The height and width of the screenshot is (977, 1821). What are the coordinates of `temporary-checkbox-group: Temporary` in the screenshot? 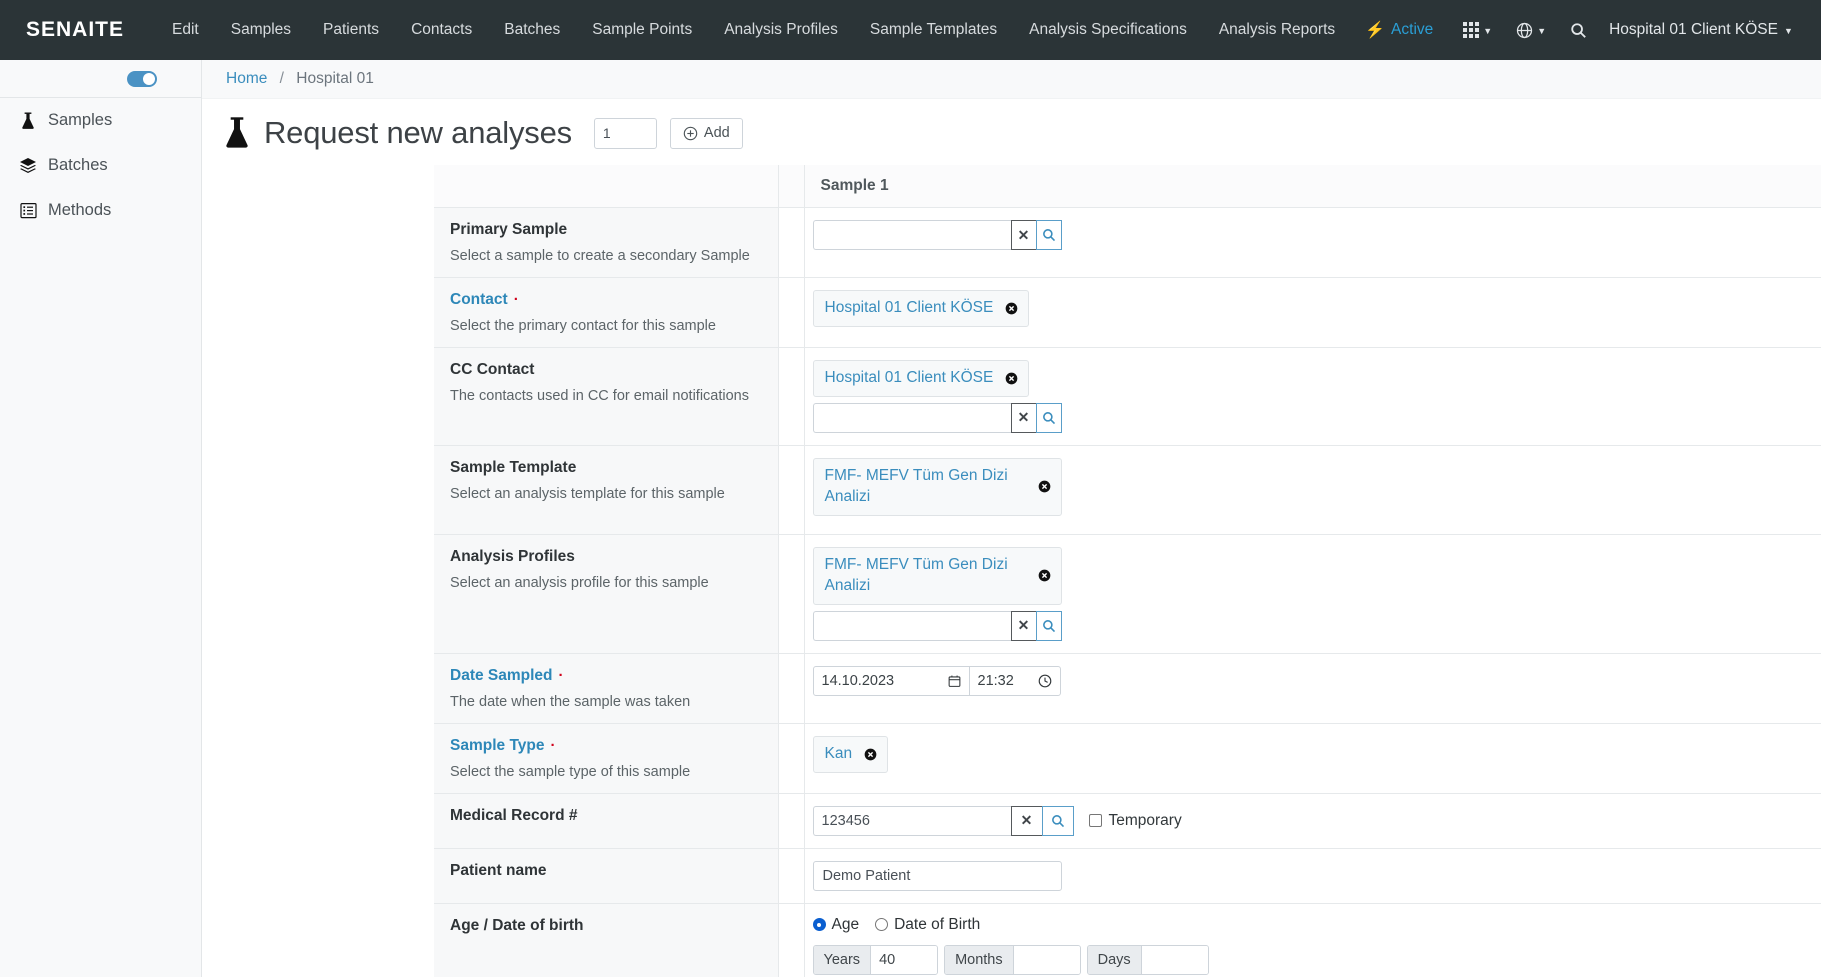 It's located at (1135, 821).